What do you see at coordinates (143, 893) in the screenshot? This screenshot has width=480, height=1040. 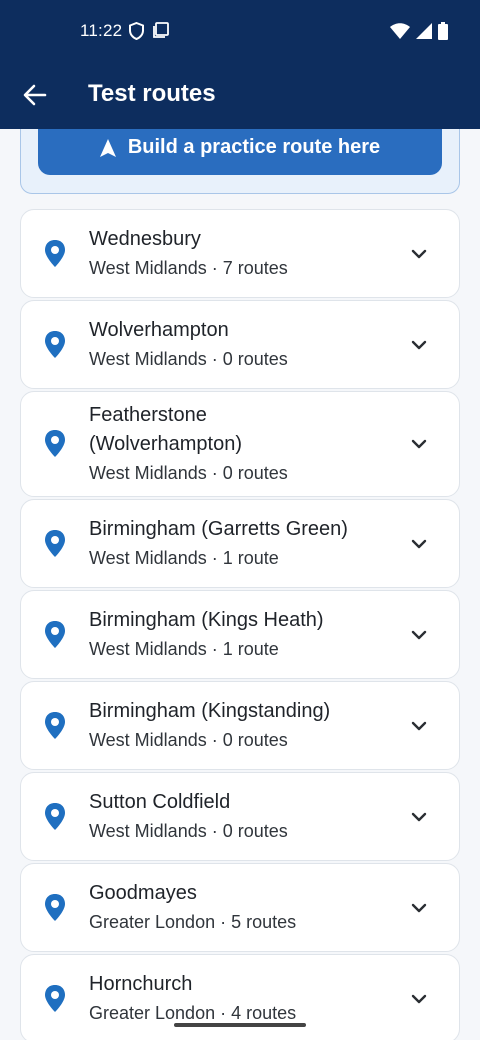 I see `centre-name: Goodmayes` at bounding box center [143, 893].